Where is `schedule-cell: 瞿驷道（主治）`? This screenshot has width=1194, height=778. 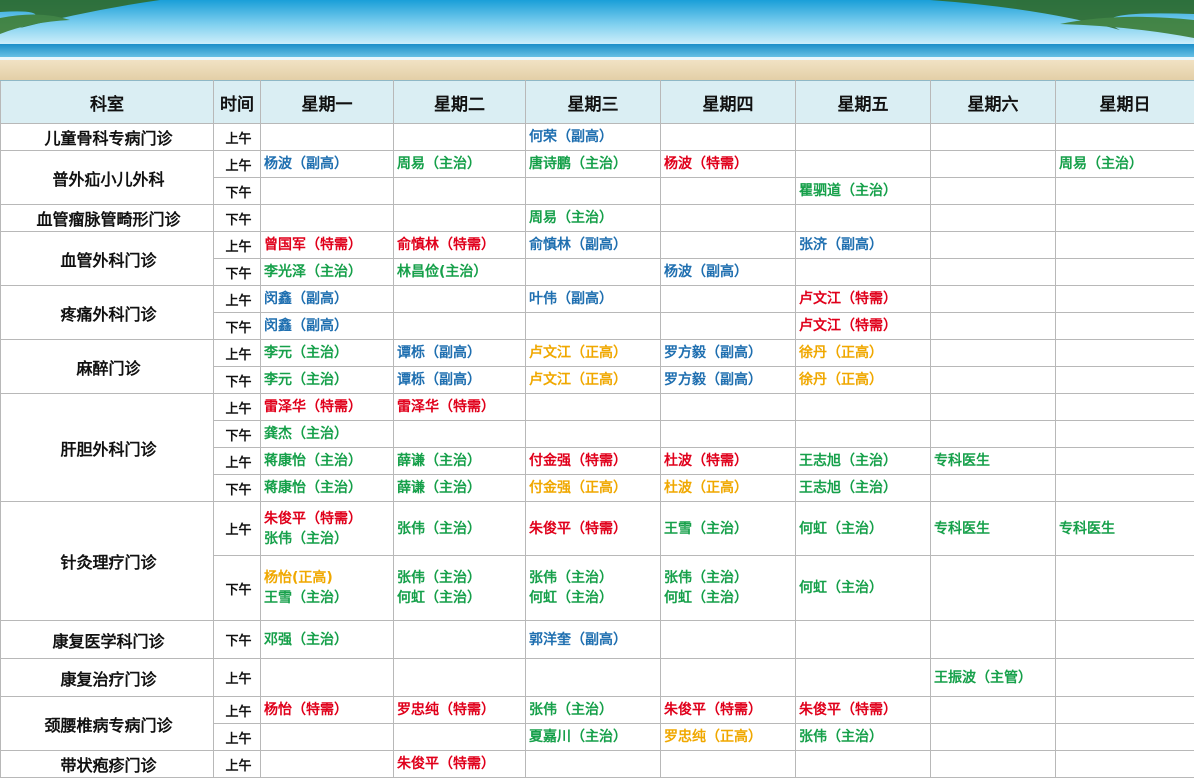
schedule-cell: 瞿驷道（主治） is located at coordinates (863, 191).